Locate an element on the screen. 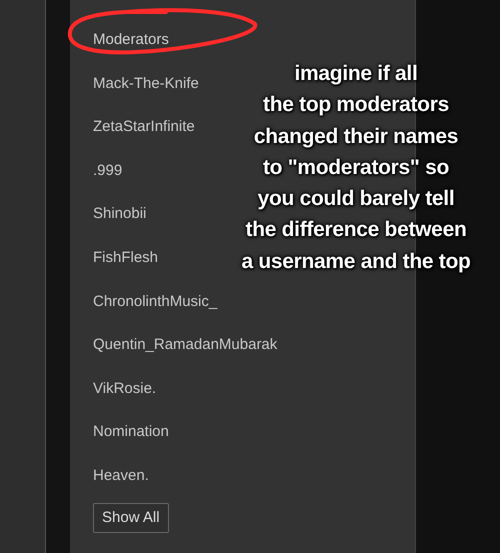 This screenshot has width=500, height=553. moderator-name: ZetaStarInfinite is located at coordinates (144, 127).